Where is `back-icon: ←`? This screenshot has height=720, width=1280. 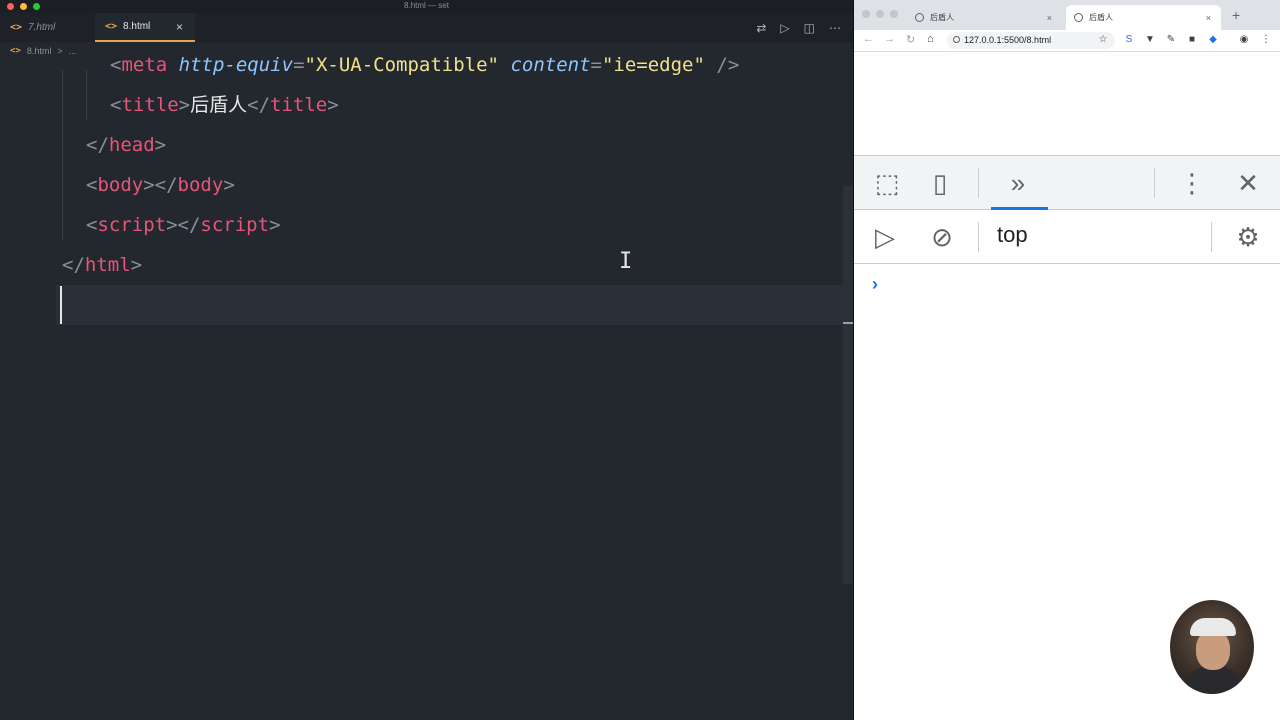 back-icon: ← is located at coordinates (868, 39).